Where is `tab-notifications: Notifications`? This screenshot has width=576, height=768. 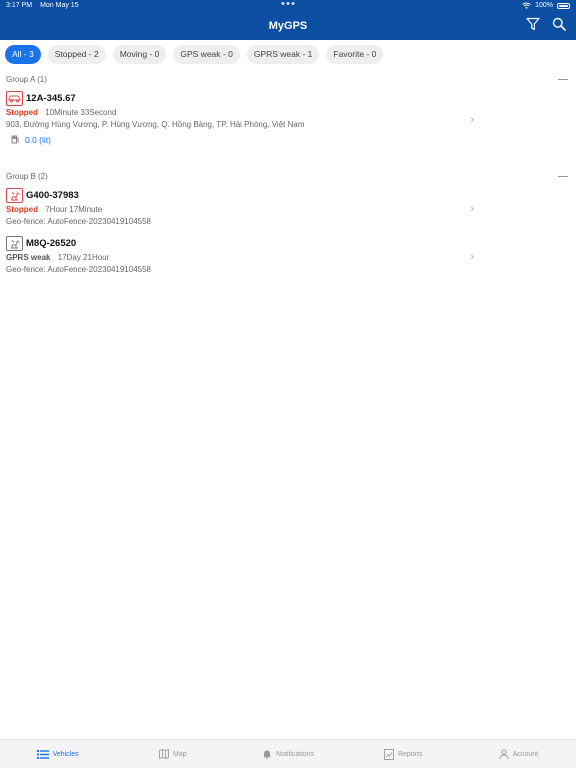 tab-notifications: Notifications is located at coordinates (287, 754).